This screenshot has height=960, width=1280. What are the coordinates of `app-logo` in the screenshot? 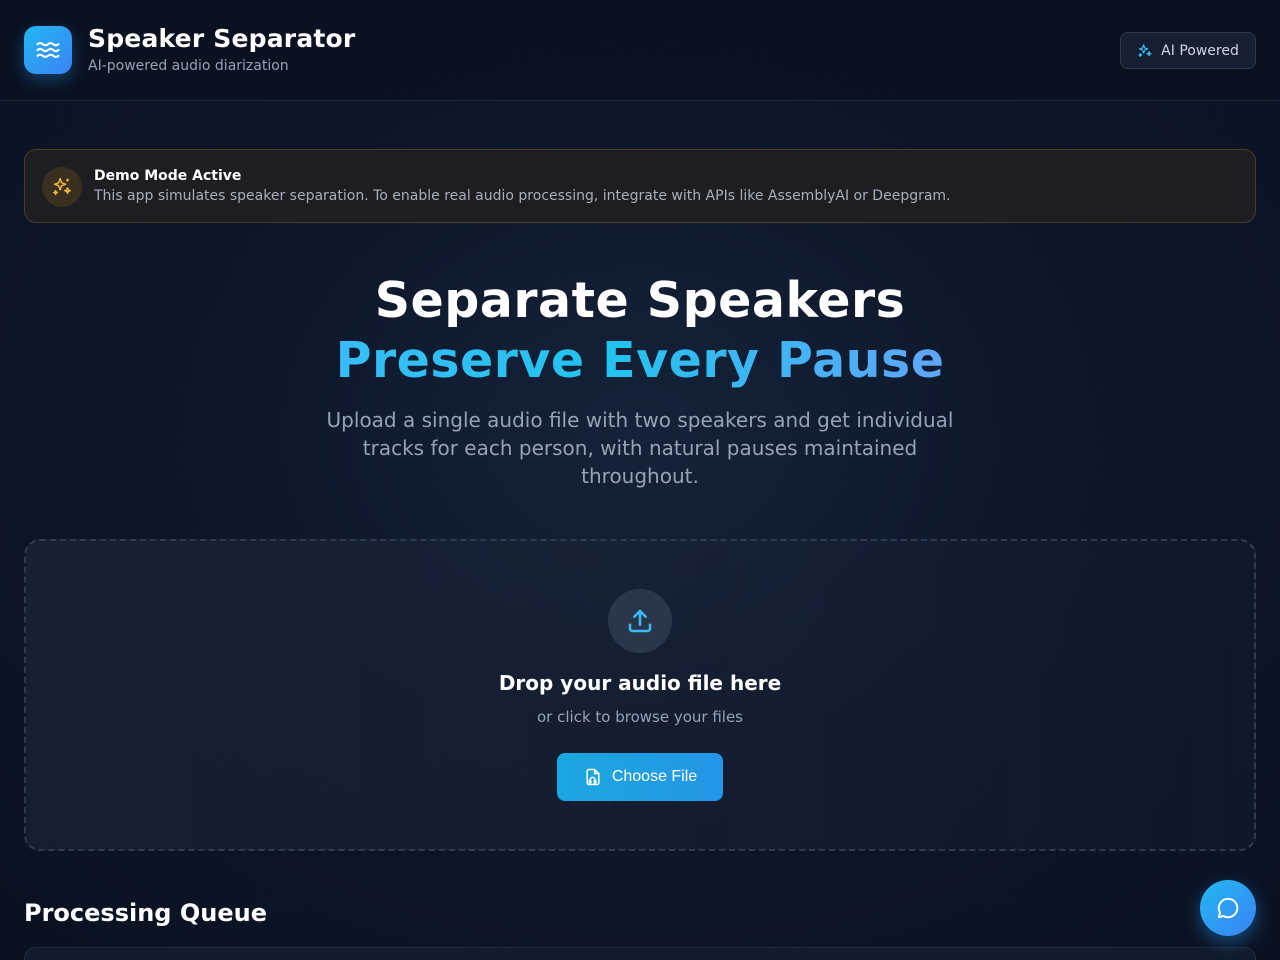 It's located at (48, 50).